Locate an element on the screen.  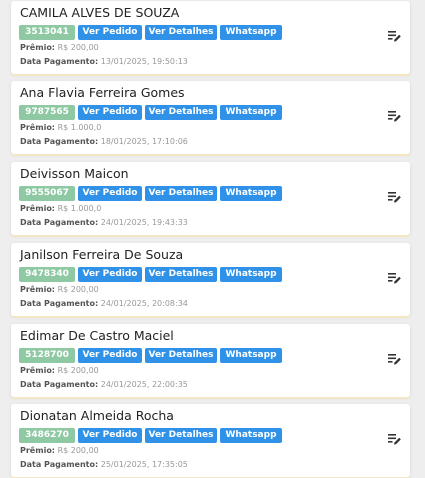
action-row: 5128700 Ver Pedido Ver Detalhes Whatsapp is located at coordinates (150, 355).